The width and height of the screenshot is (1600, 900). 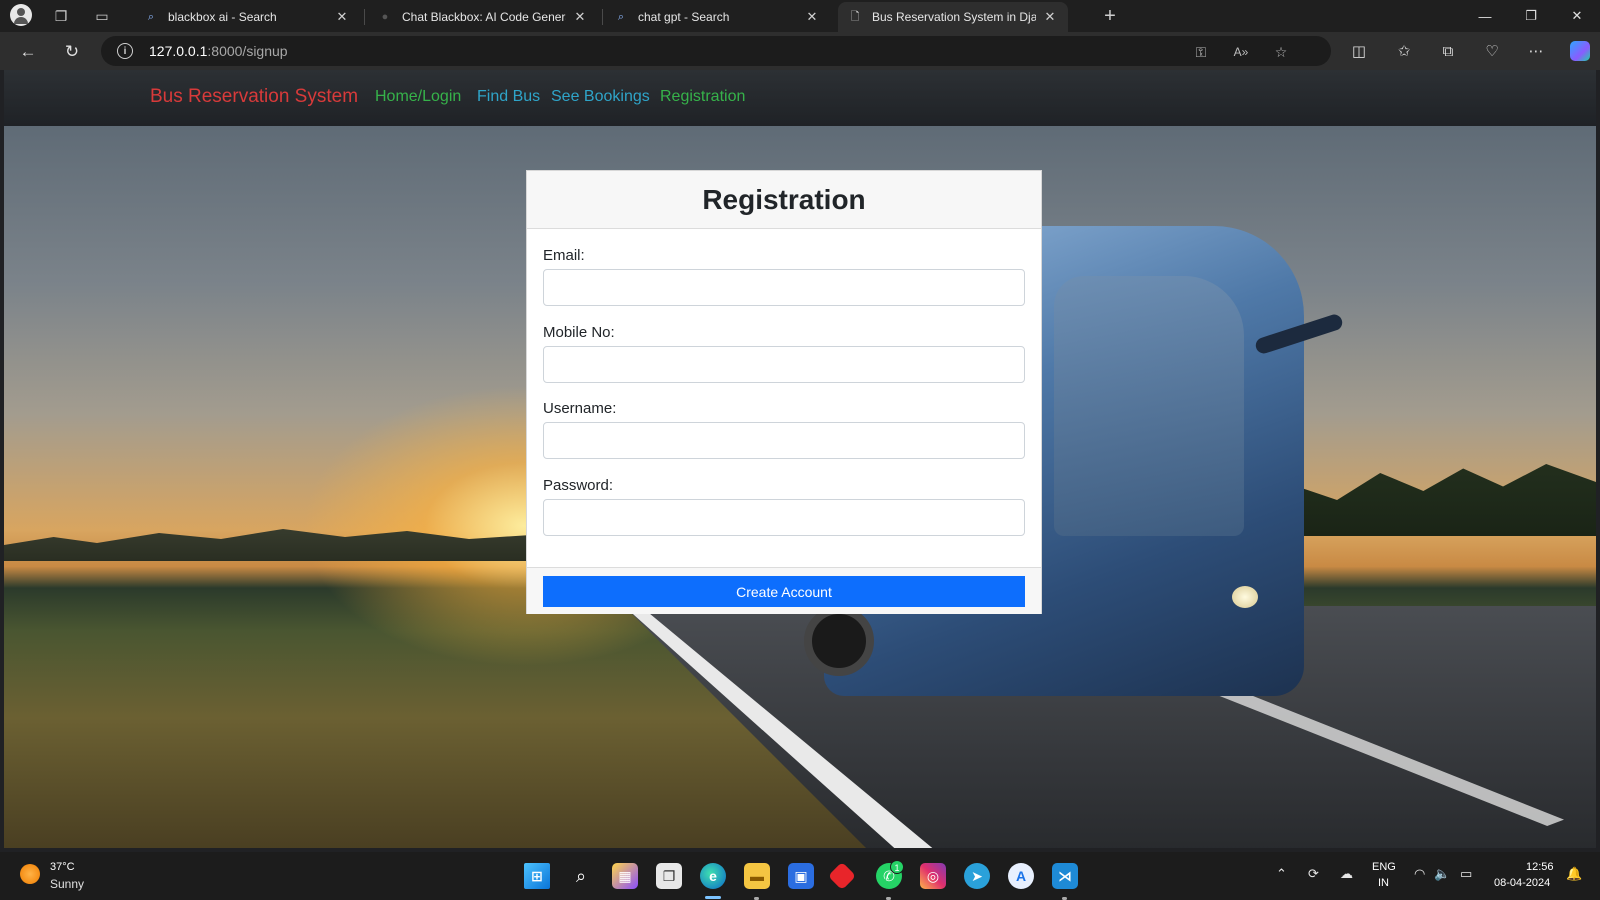 What do you see at coordinates (1313, 874) in the screenshot?
I see `sync-icon: ⟳` at bounding box center [1313, 874].